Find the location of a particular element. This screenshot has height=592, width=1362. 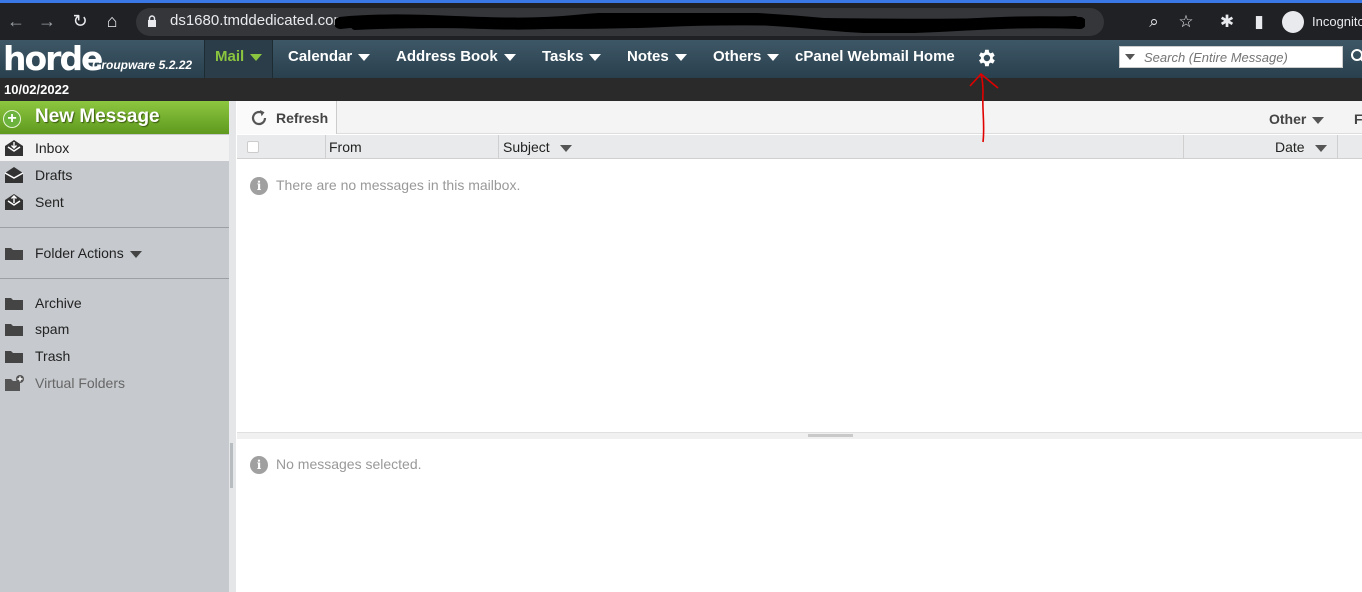

back-icon: ← is located at coordinates (16, 21).